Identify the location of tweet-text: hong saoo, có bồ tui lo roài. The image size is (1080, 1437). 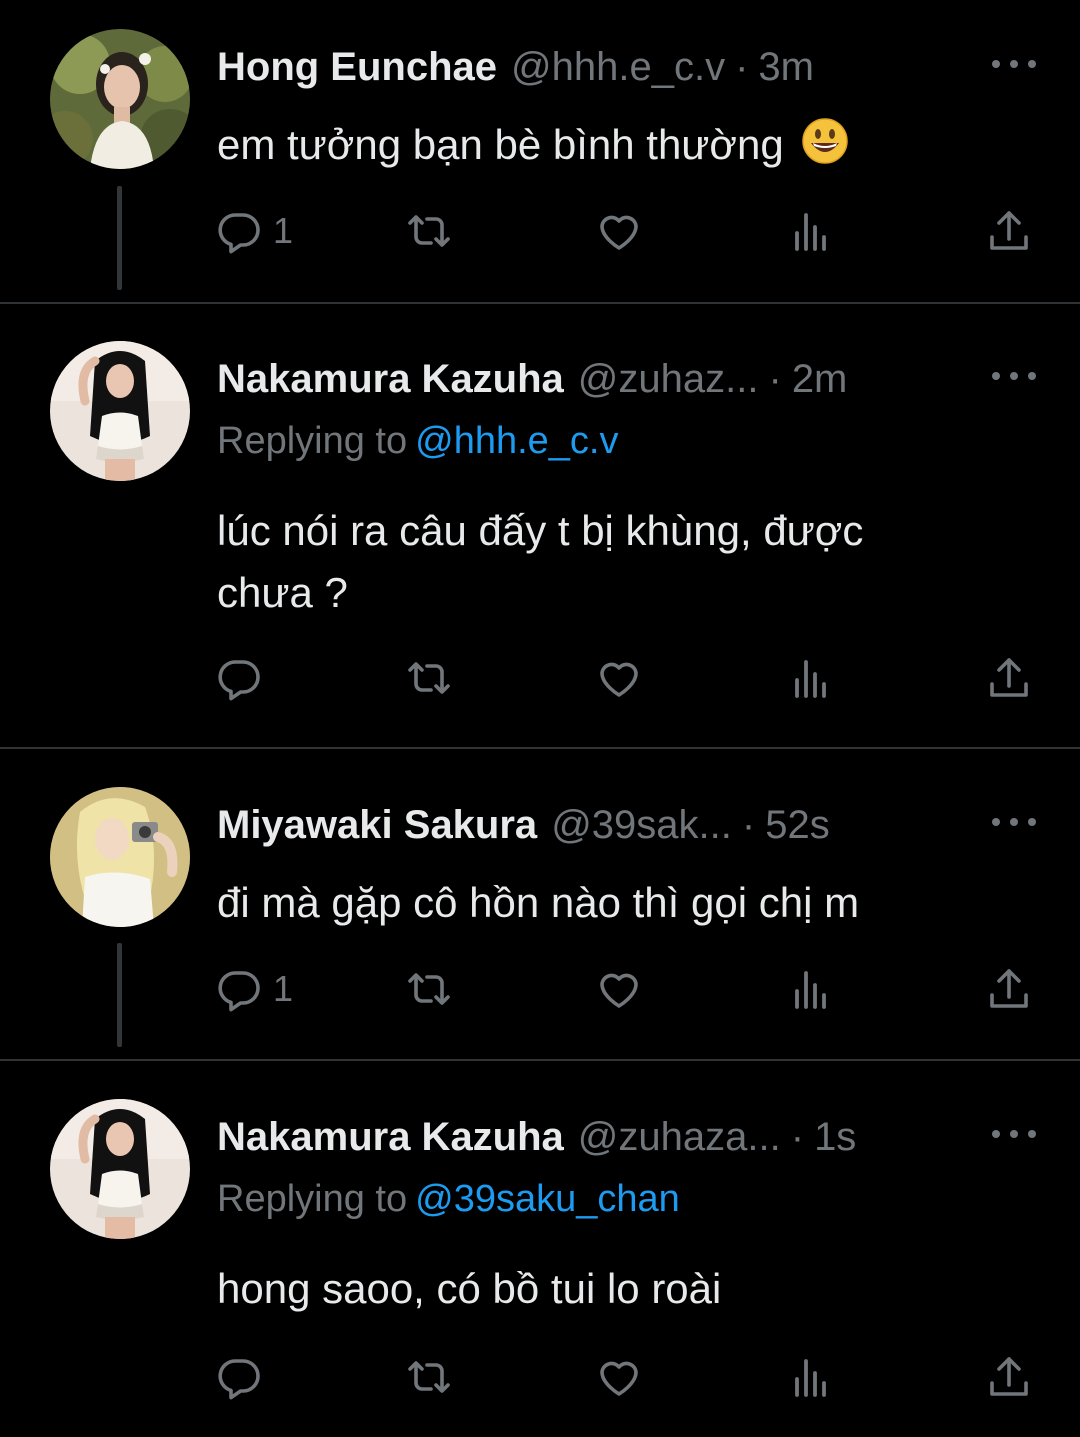
(587, 1289).